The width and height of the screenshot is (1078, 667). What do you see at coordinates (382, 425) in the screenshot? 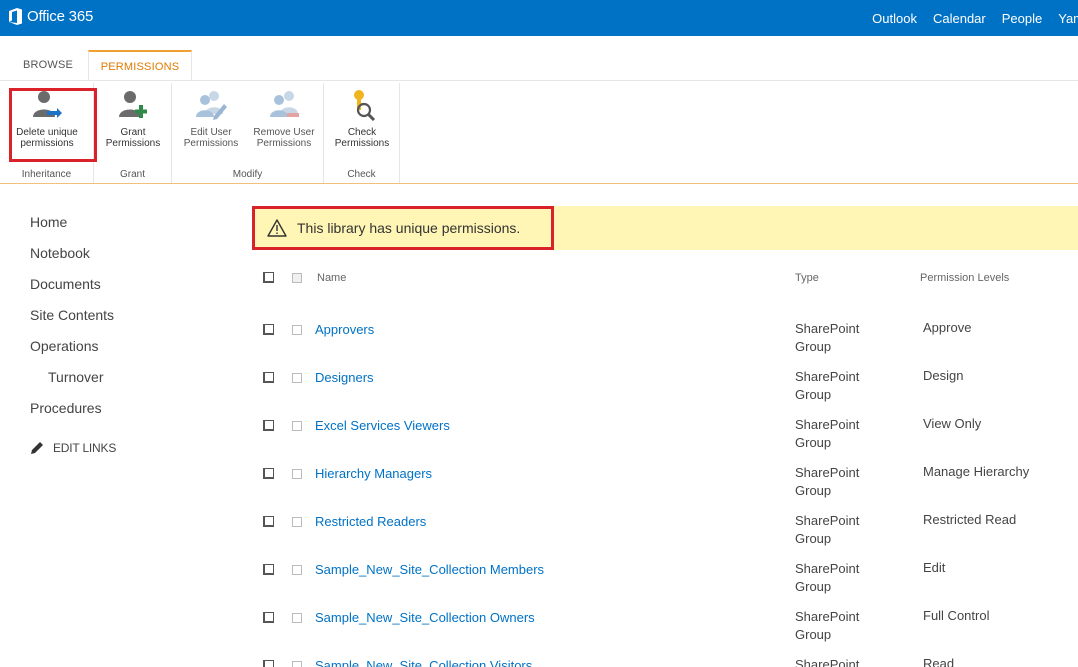
I see `group-name-link: Excel Services Viewers` at bounding box center [382, 425].